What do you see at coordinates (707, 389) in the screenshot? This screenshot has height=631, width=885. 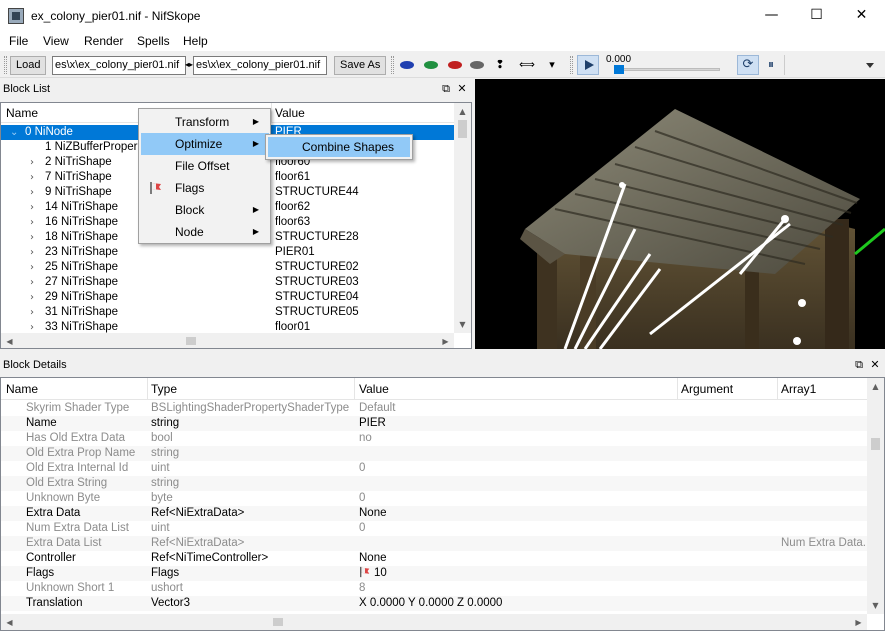 I see `column-argument: Argument` at bounding box center [707, 389].